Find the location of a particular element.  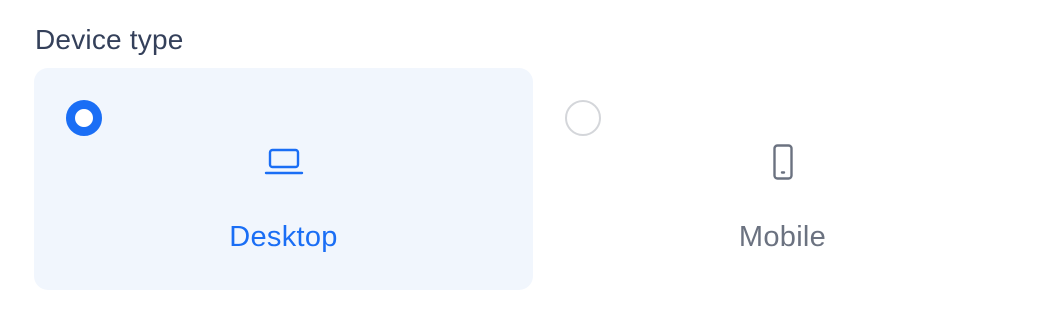

mobile-radio-button is located at coordinates (583, 118).